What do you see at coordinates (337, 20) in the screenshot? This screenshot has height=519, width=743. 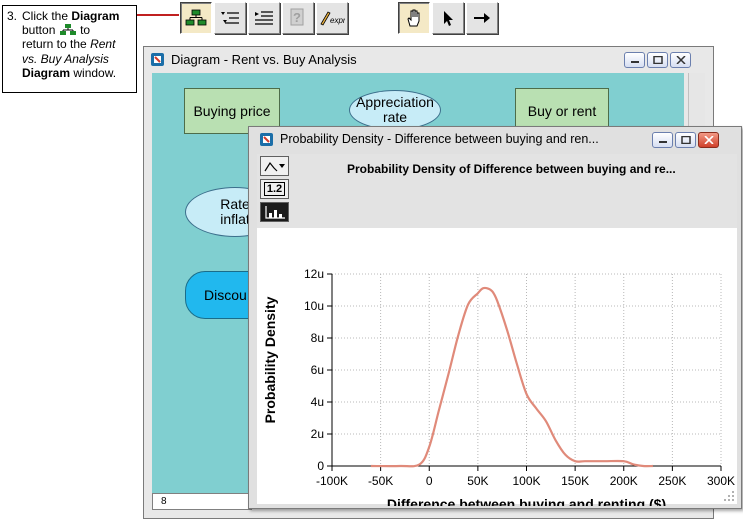 I see `svg-text: expr` at bounding box center [337, 20].